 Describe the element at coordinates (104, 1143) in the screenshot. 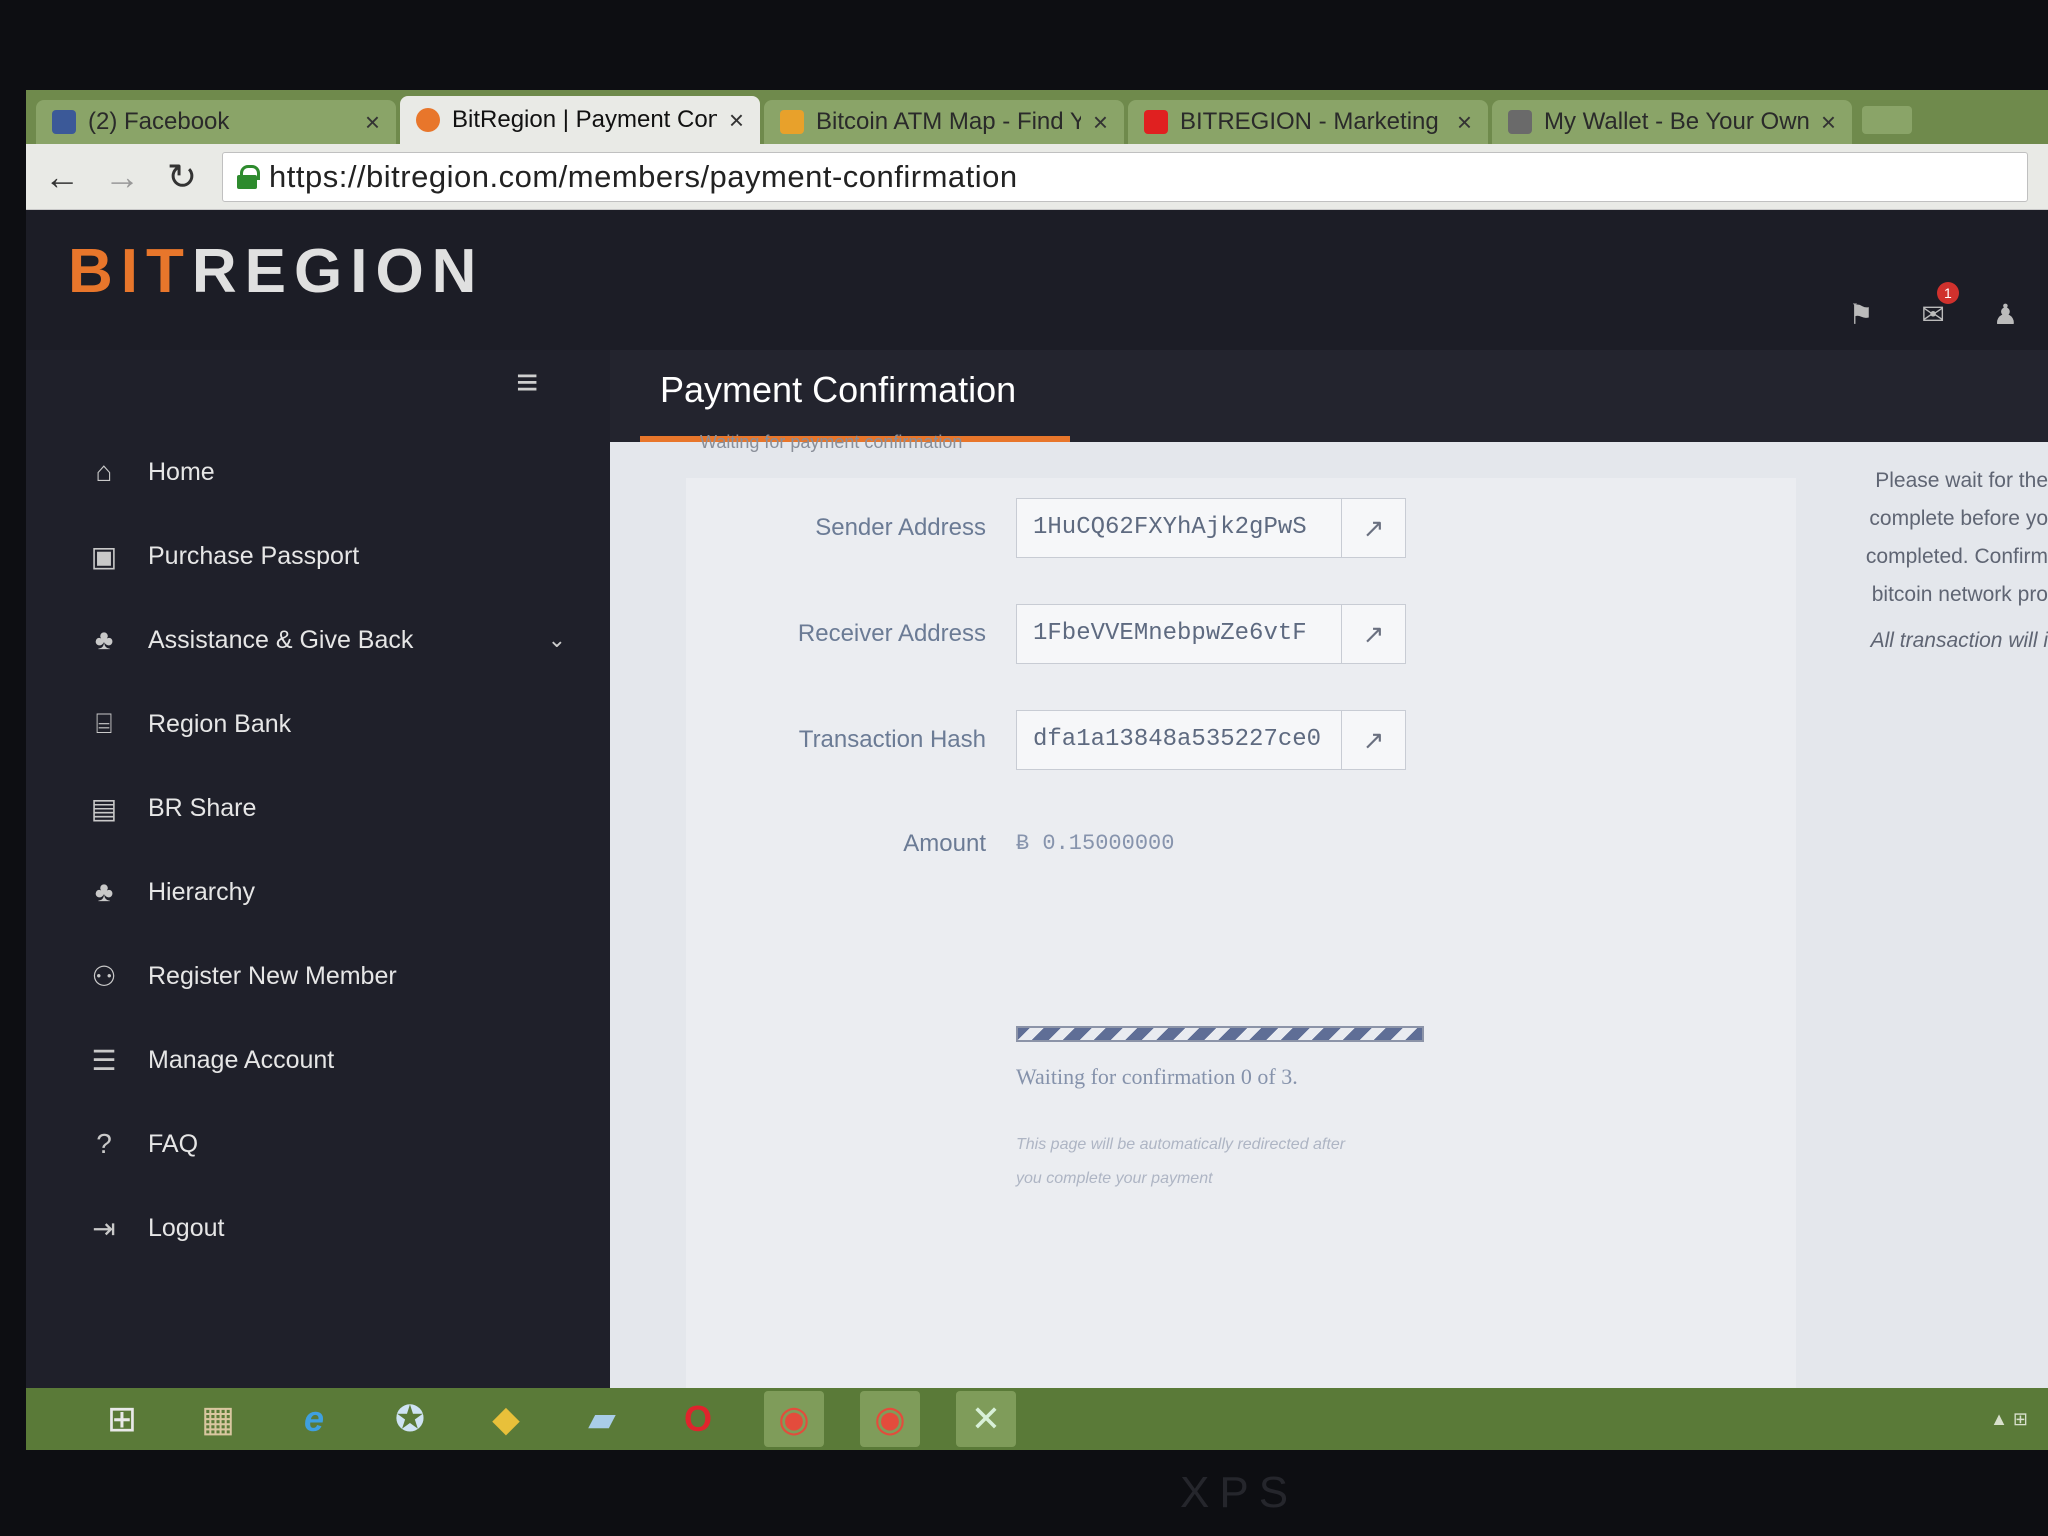

I see `question-icon: ?` at that location.